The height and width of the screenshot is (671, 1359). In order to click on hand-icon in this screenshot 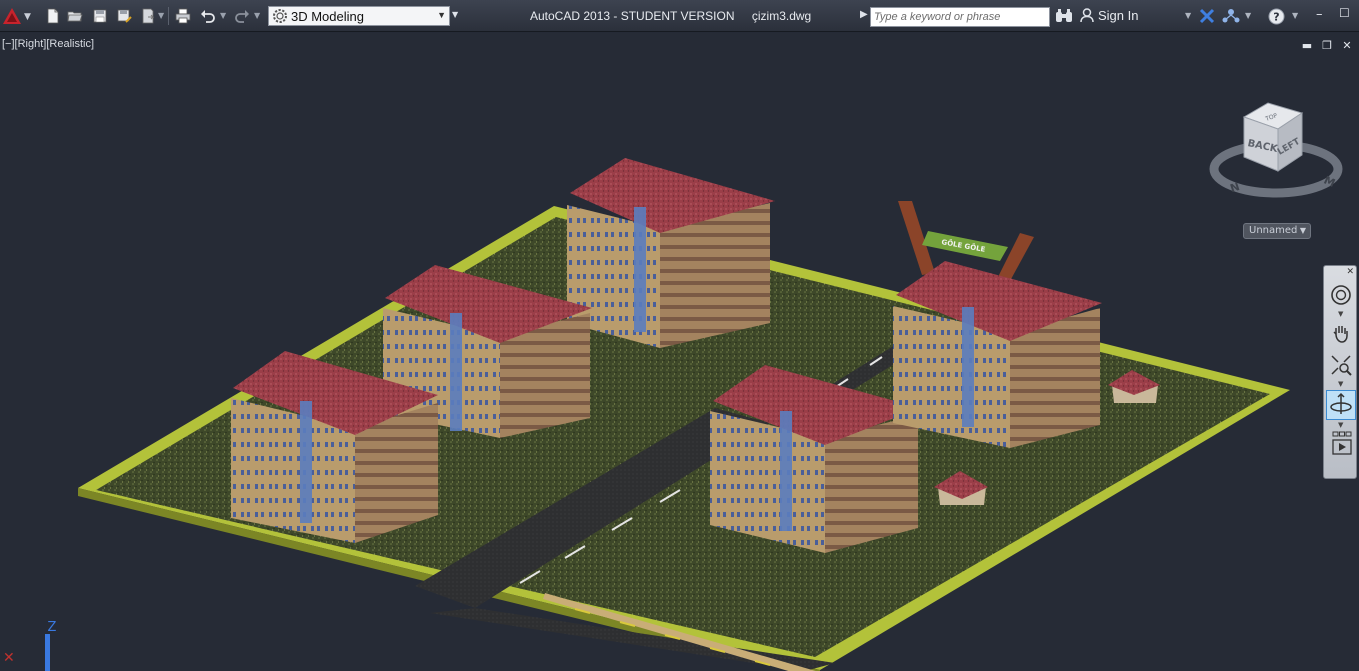, I will do `click(1340, 334)`.